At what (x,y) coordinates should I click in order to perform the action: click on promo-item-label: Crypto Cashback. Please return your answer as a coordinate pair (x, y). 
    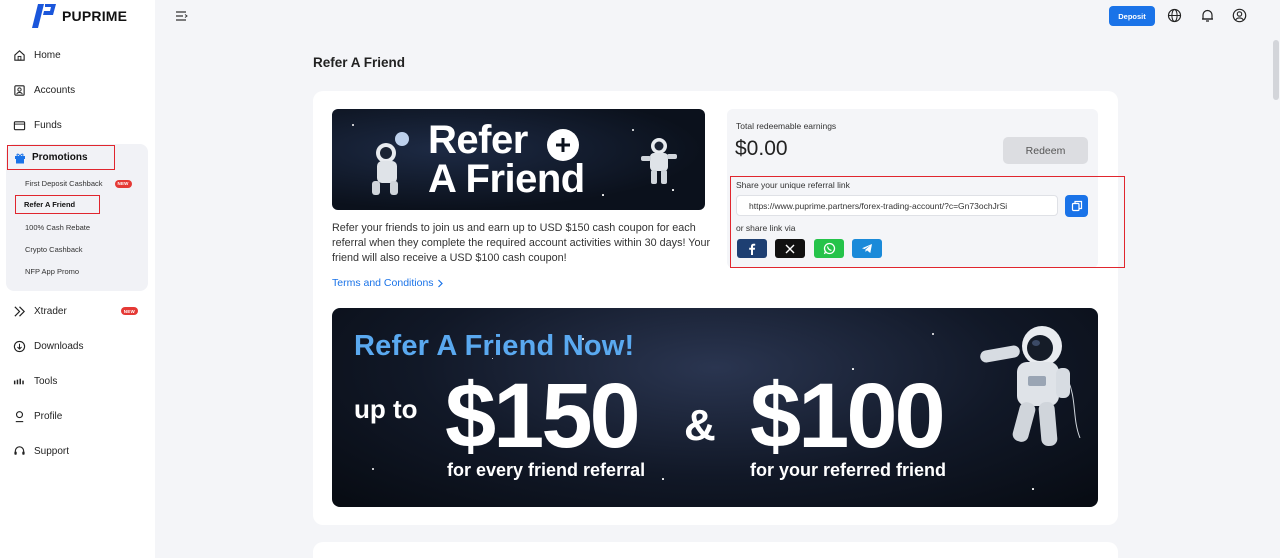
    Looking at the image, I should click on (54, 249).